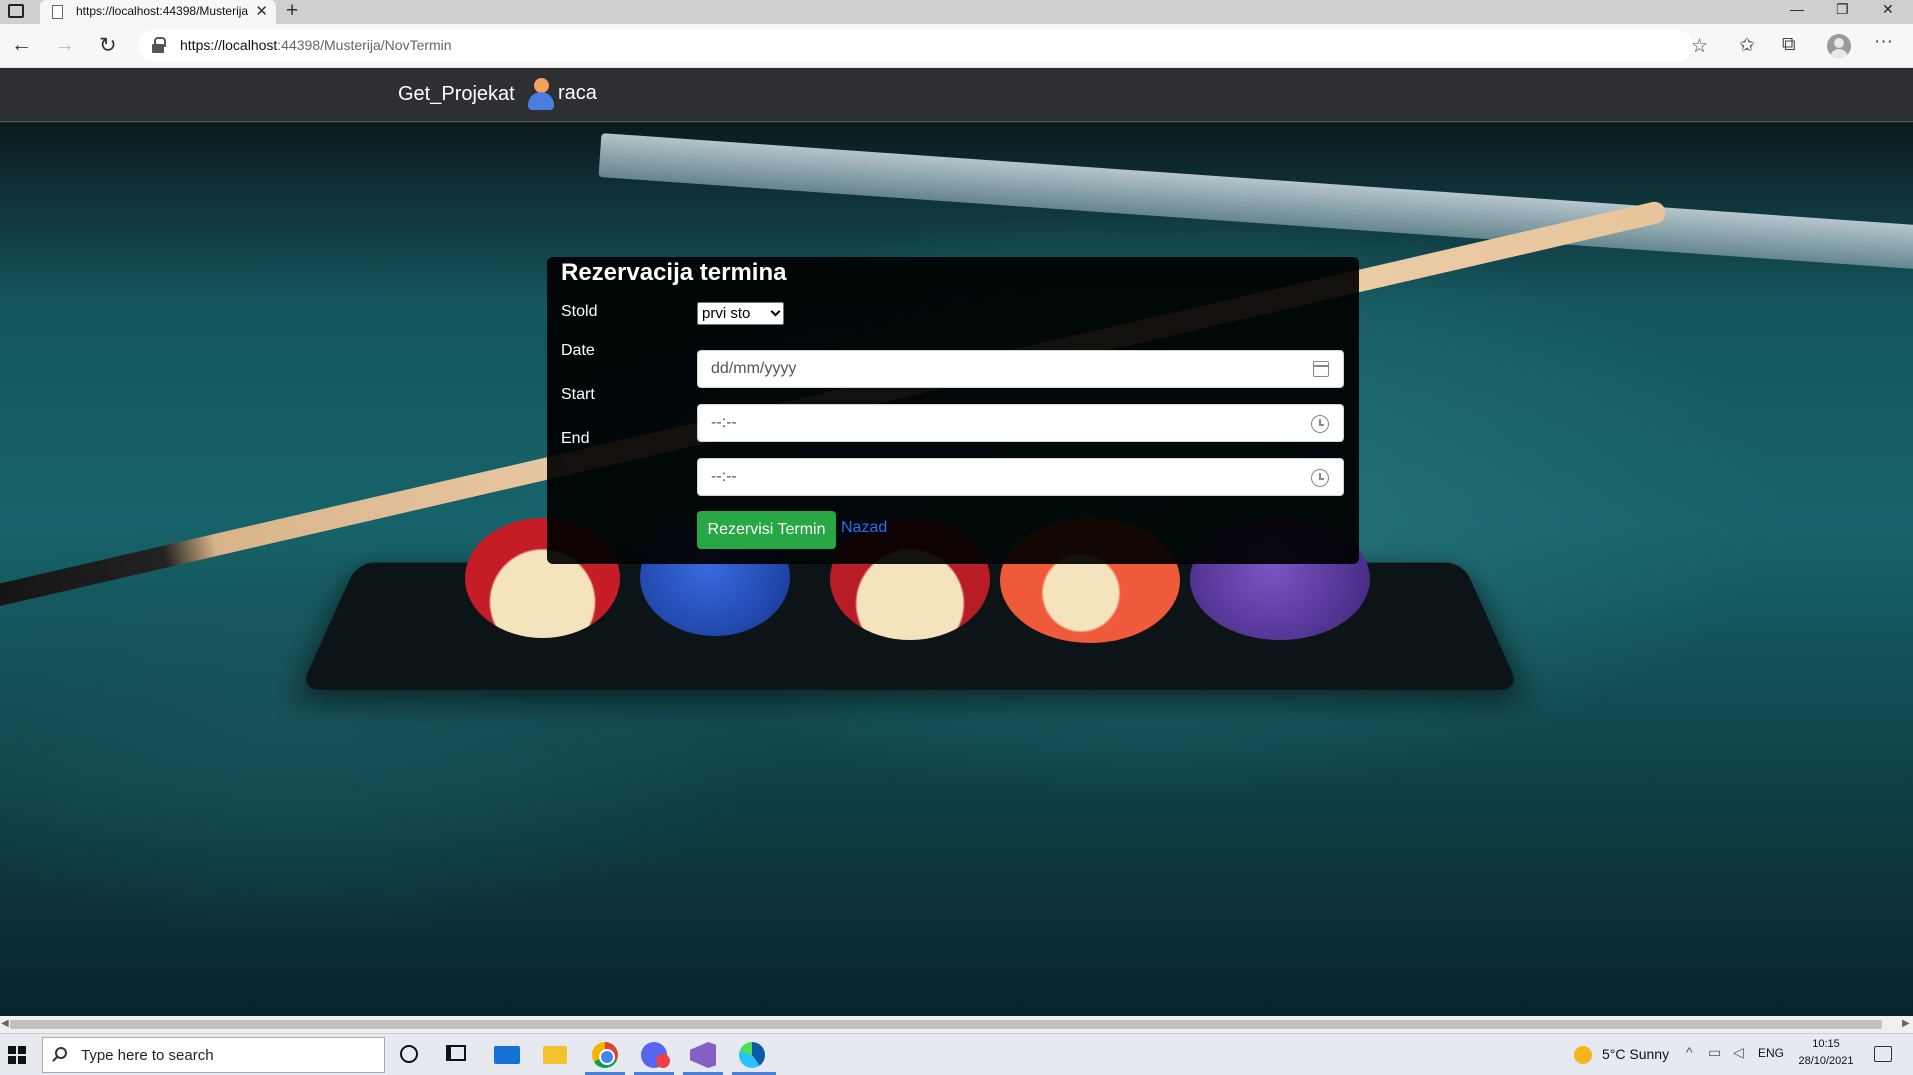 The height and width of the screenshot is (1075, 1913). I want to click on edge-browser-icon, so click(752, 1055).